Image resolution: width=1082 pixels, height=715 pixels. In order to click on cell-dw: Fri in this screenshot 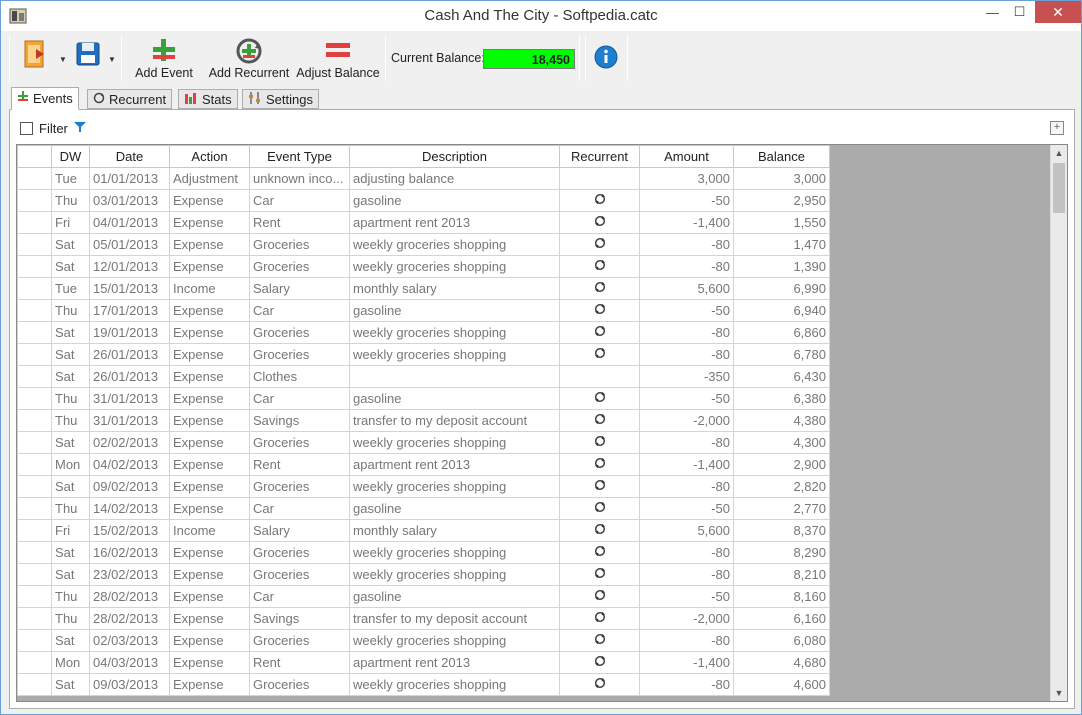, I will do `click(70, 222)`.